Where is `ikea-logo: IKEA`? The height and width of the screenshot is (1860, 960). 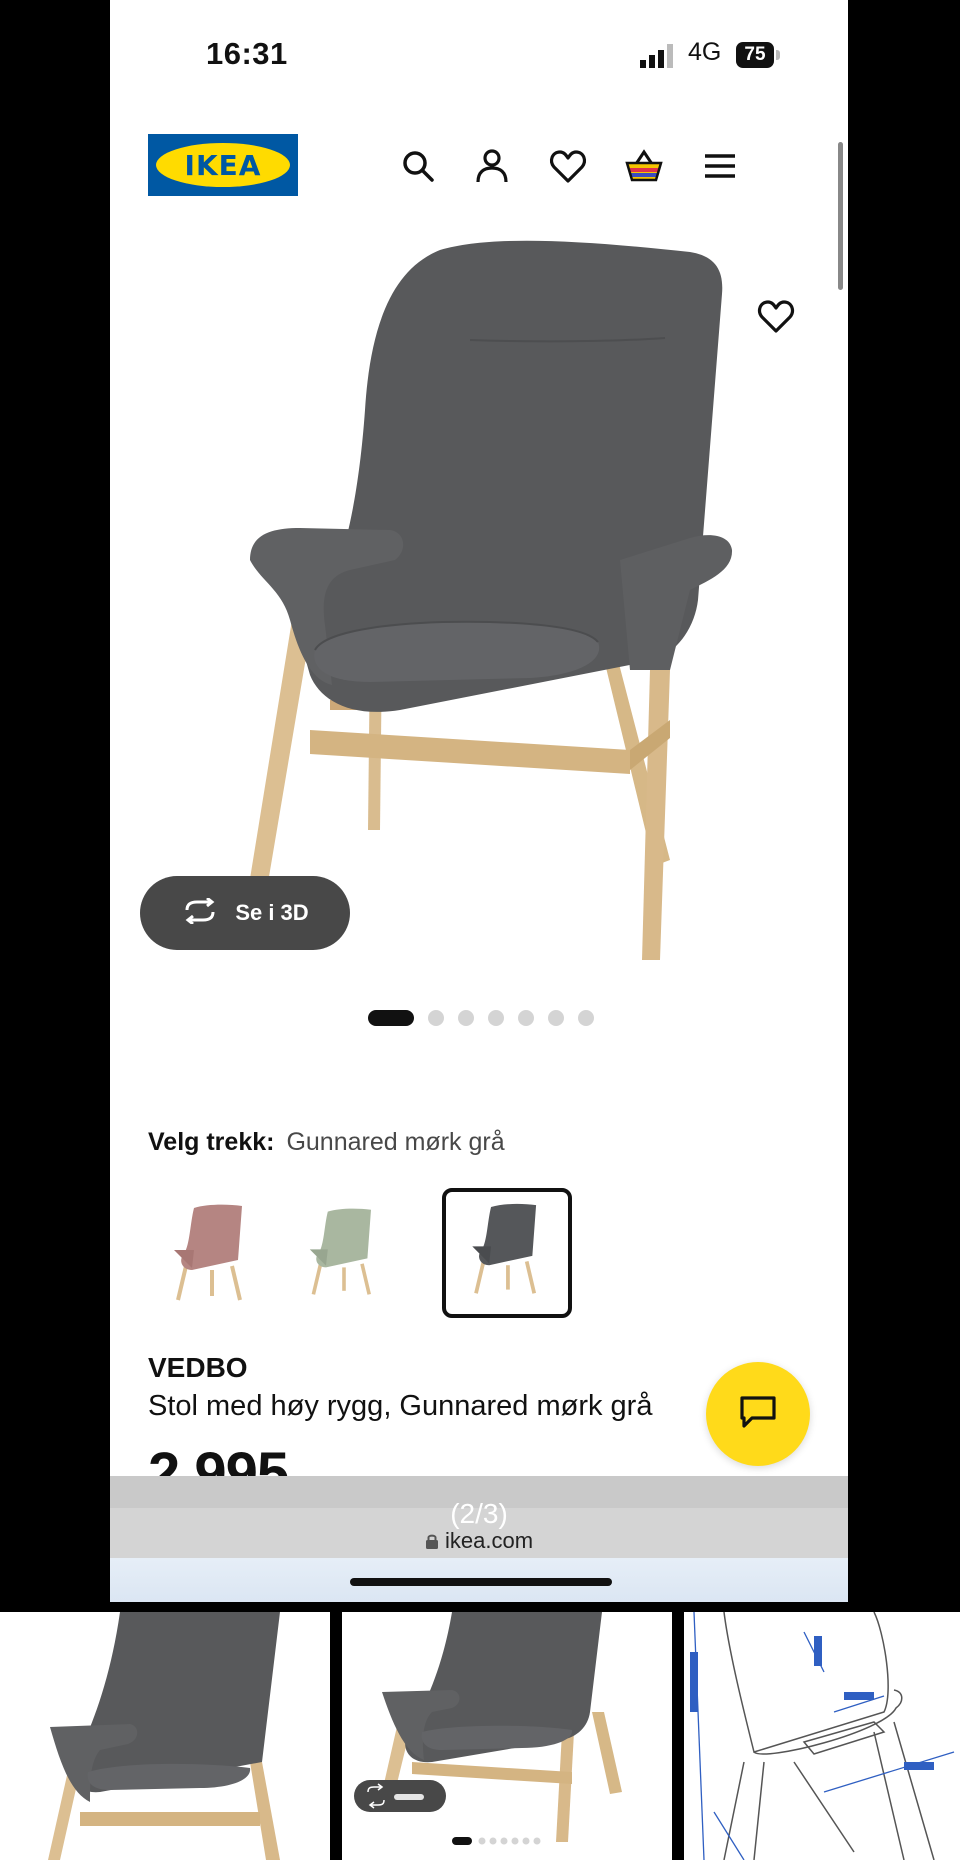 ikea-logo: IKEA is located at coordinates (223, 165).